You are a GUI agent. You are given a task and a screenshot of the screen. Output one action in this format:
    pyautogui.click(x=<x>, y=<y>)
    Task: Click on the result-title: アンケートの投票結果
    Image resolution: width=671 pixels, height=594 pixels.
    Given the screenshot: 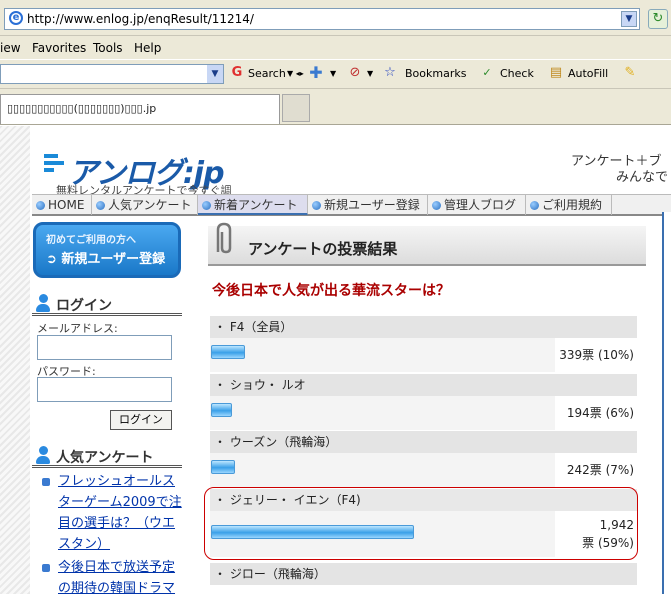 What is the action you would take?
    pyautogui.click(x=323, y=249)
    